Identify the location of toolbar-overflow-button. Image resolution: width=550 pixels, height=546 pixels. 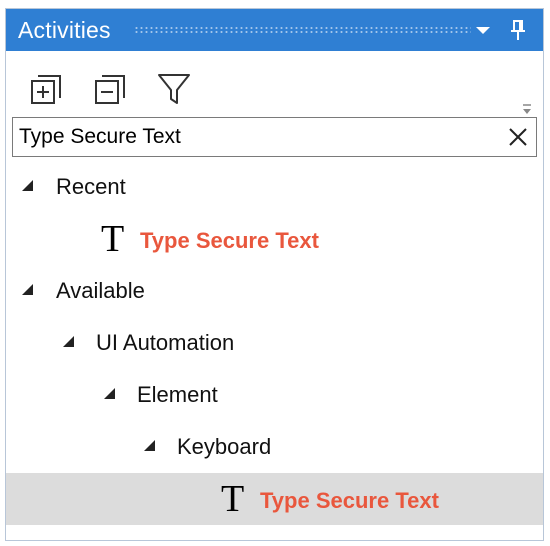
(527, 108).